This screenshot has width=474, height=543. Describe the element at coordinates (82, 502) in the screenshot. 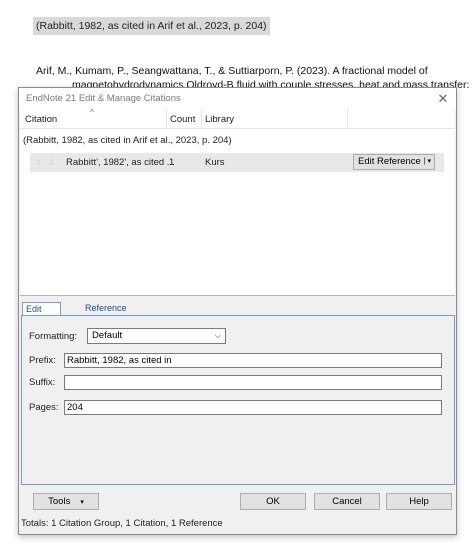

I see `chevron-down-icon: ▾` at that location.